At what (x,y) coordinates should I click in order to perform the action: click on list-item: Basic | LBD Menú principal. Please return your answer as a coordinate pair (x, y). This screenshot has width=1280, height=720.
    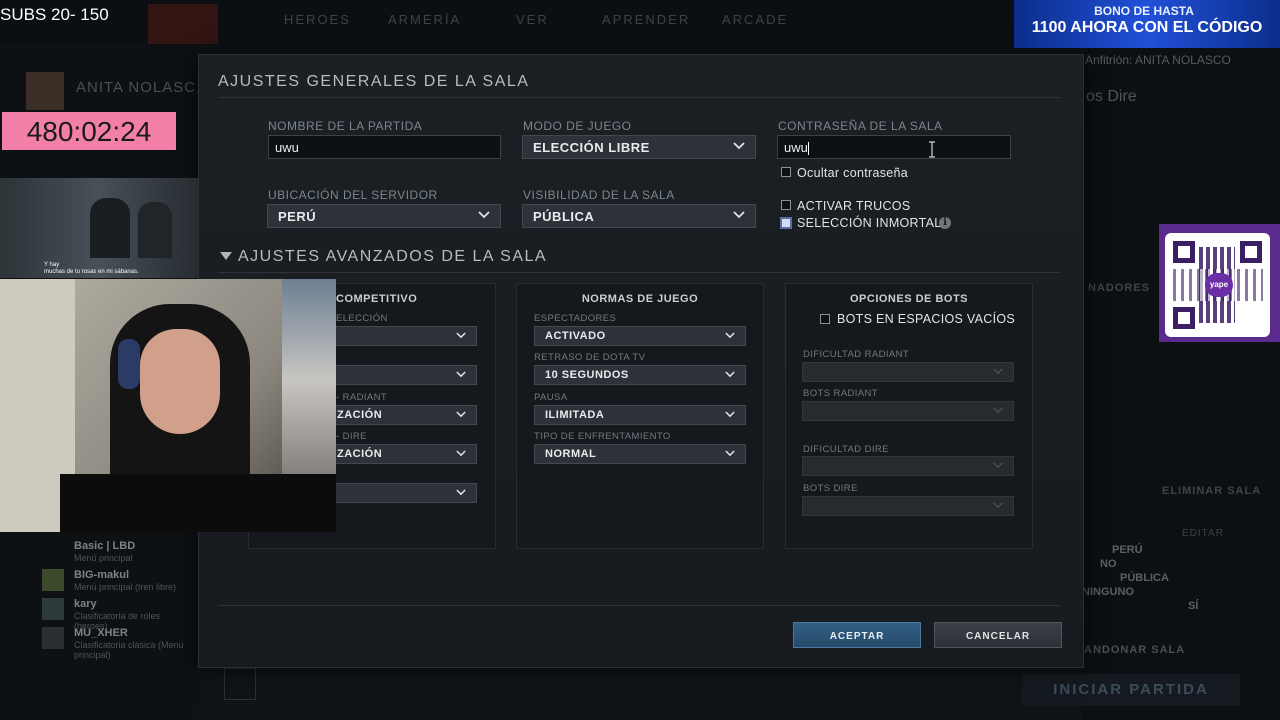
    Looking at the image, I should click on (117, 554).